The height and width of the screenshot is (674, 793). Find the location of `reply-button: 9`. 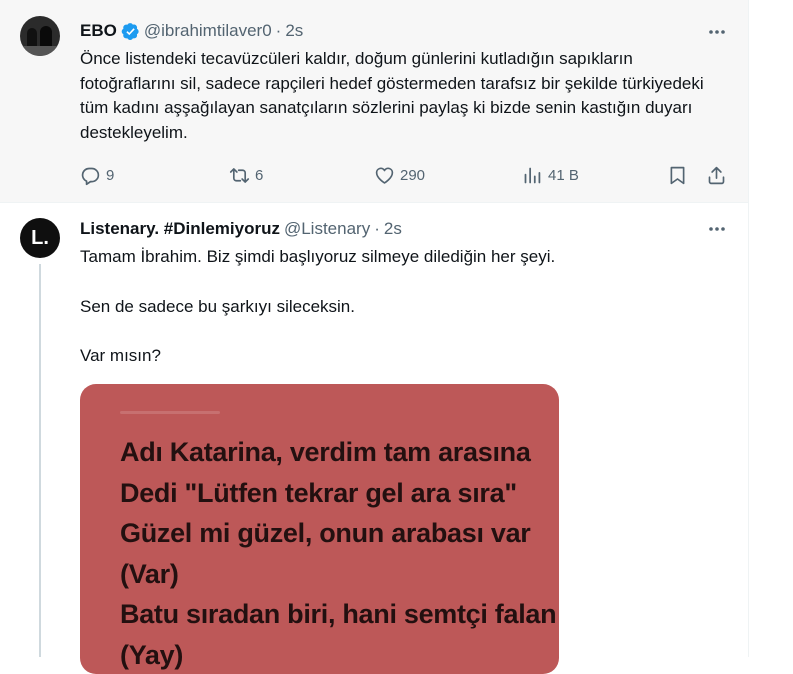

reply-button: 9 is located at coordinates (97, 175).